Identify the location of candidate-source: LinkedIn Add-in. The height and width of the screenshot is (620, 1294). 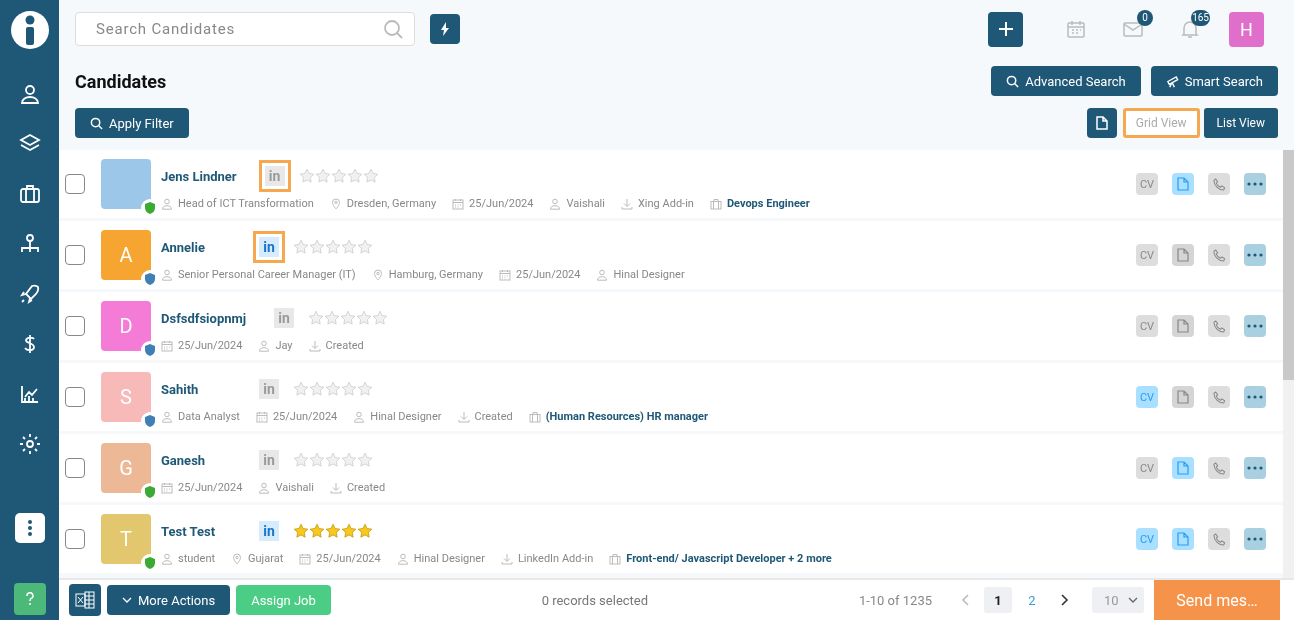
(555, 558).